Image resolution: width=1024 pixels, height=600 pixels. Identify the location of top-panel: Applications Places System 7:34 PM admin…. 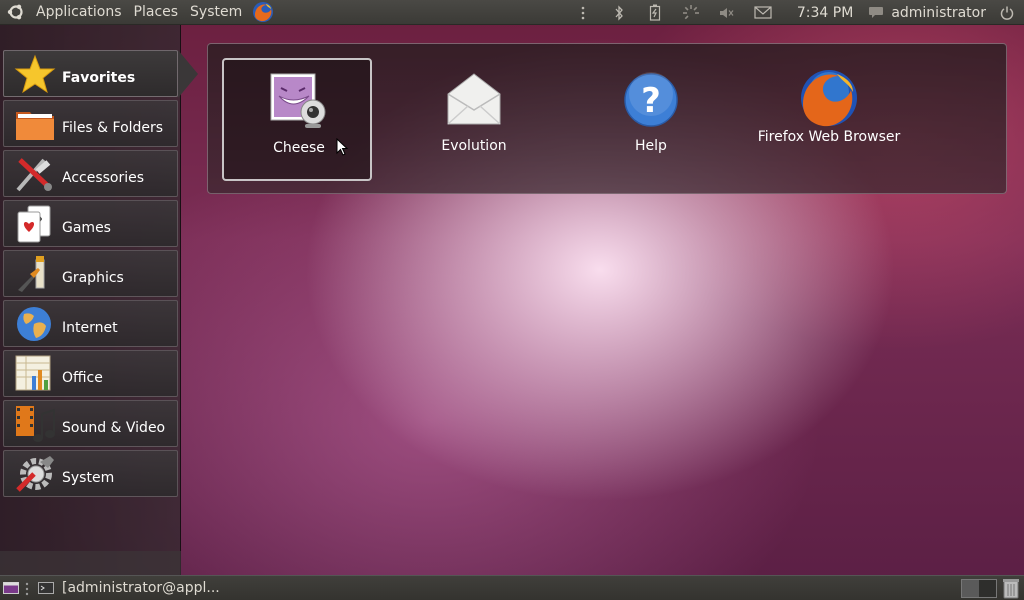
(512, 12).